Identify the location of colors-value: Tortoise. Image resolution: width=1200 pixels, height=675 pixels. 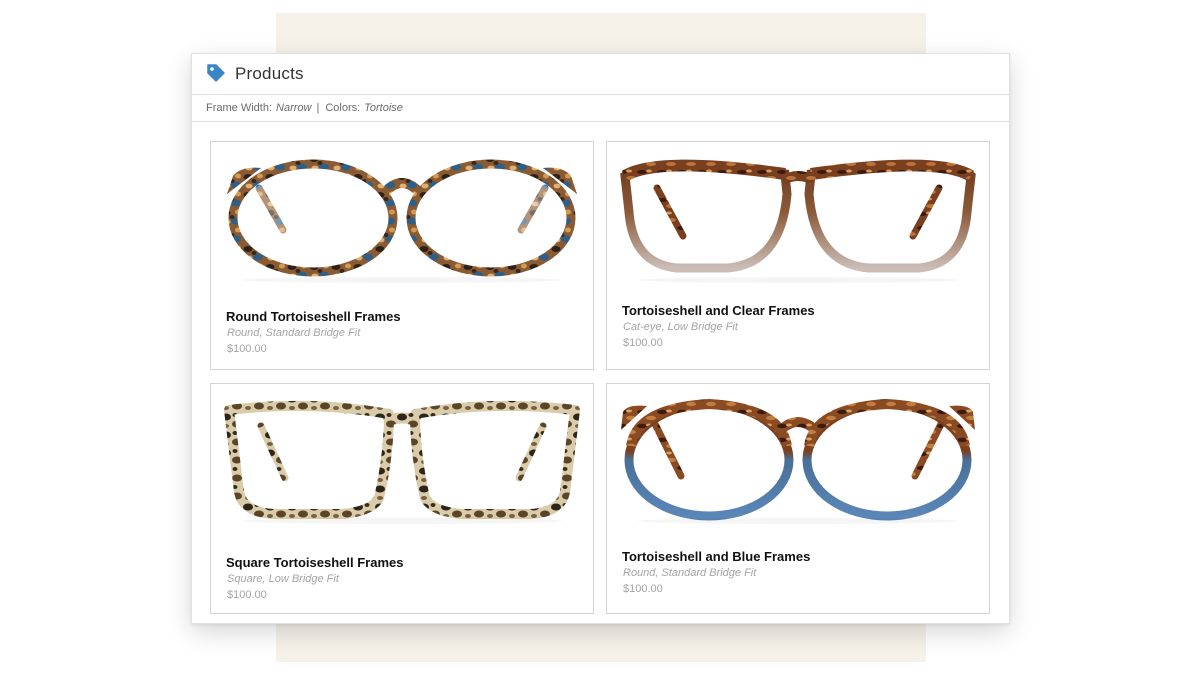
(383, 108).